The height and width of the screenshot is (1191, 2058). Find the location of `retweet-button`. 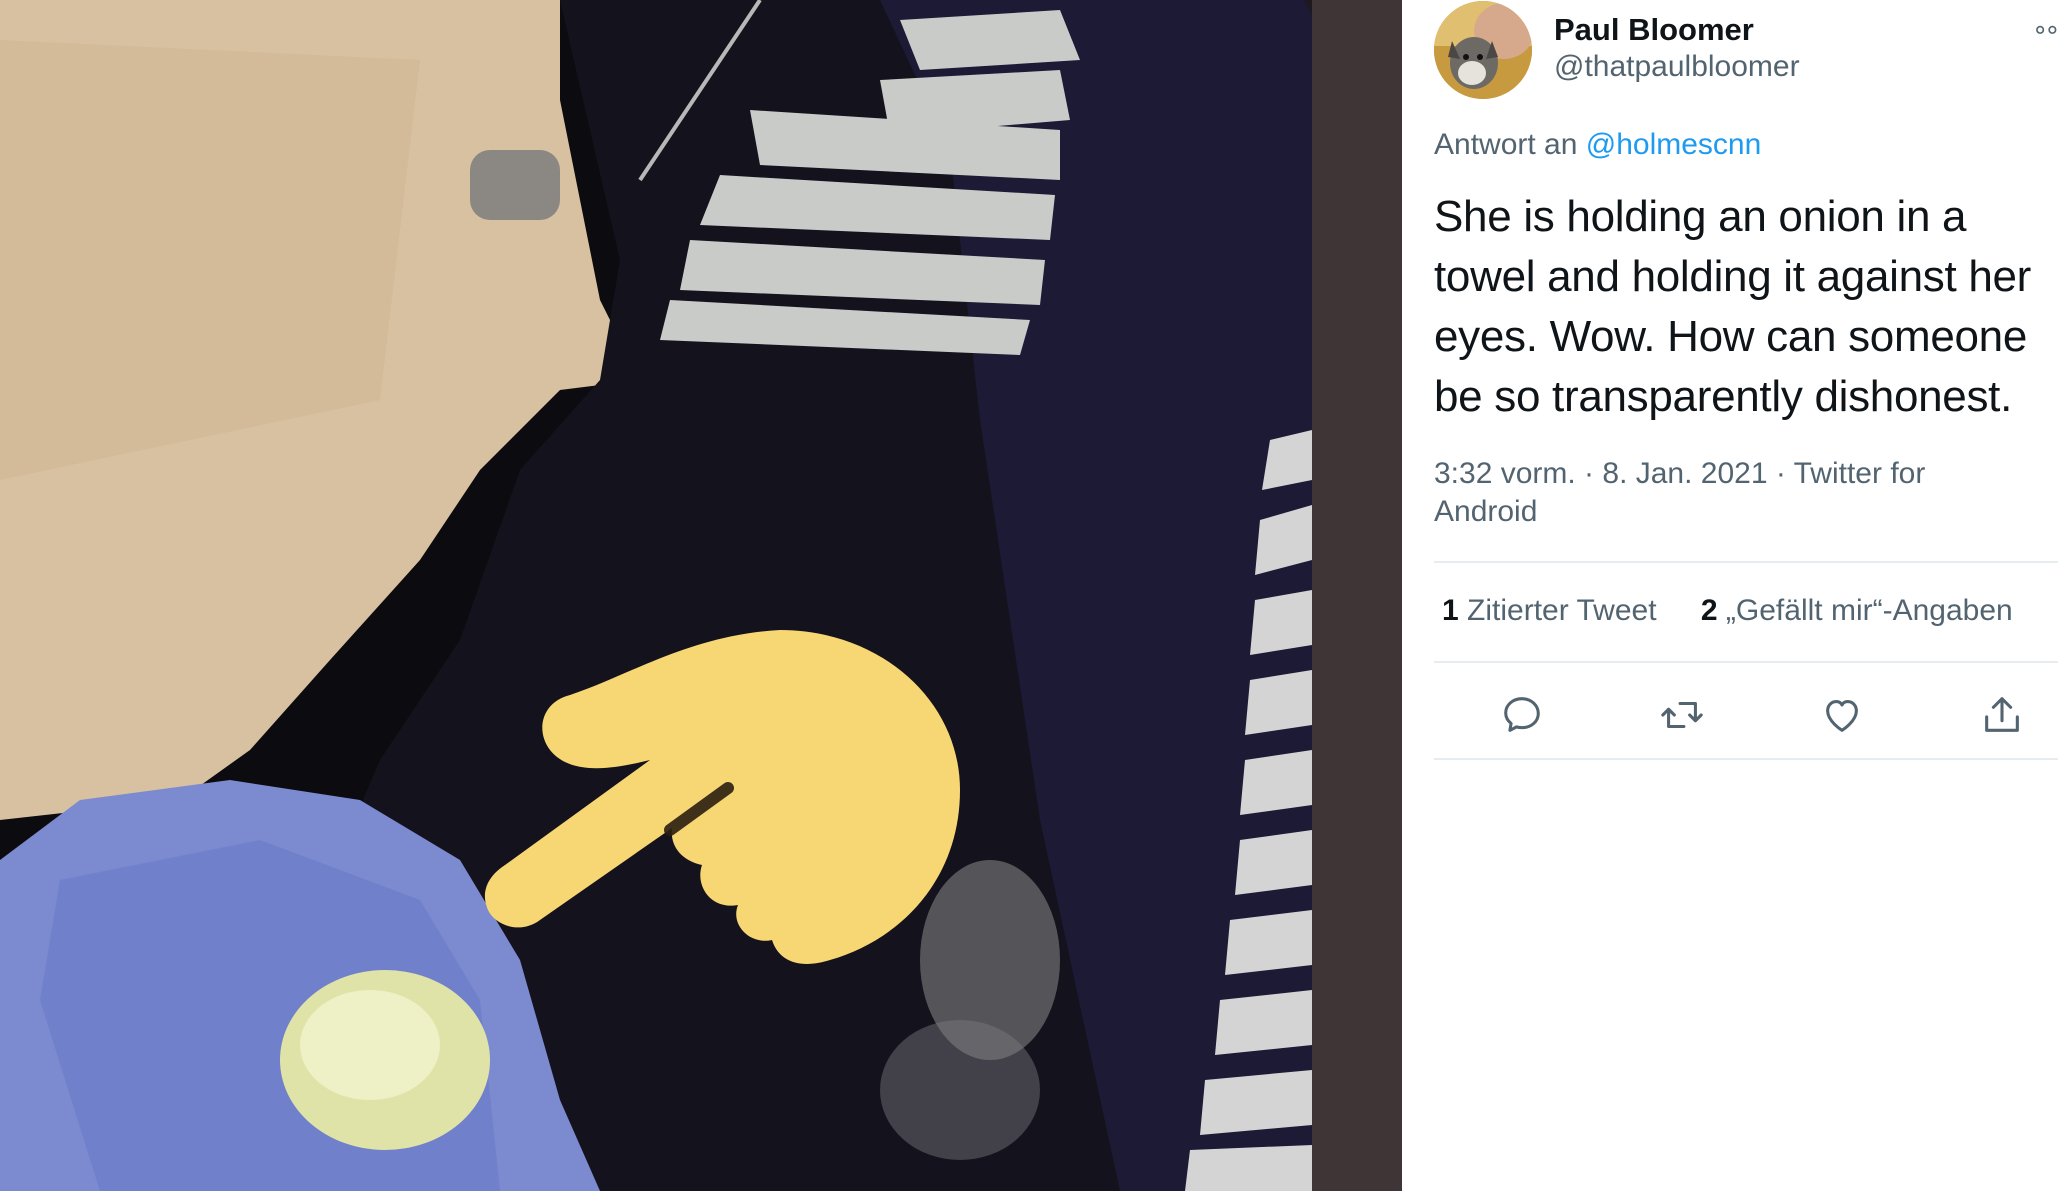

retweet-button is located at coordinates (1682, 715).